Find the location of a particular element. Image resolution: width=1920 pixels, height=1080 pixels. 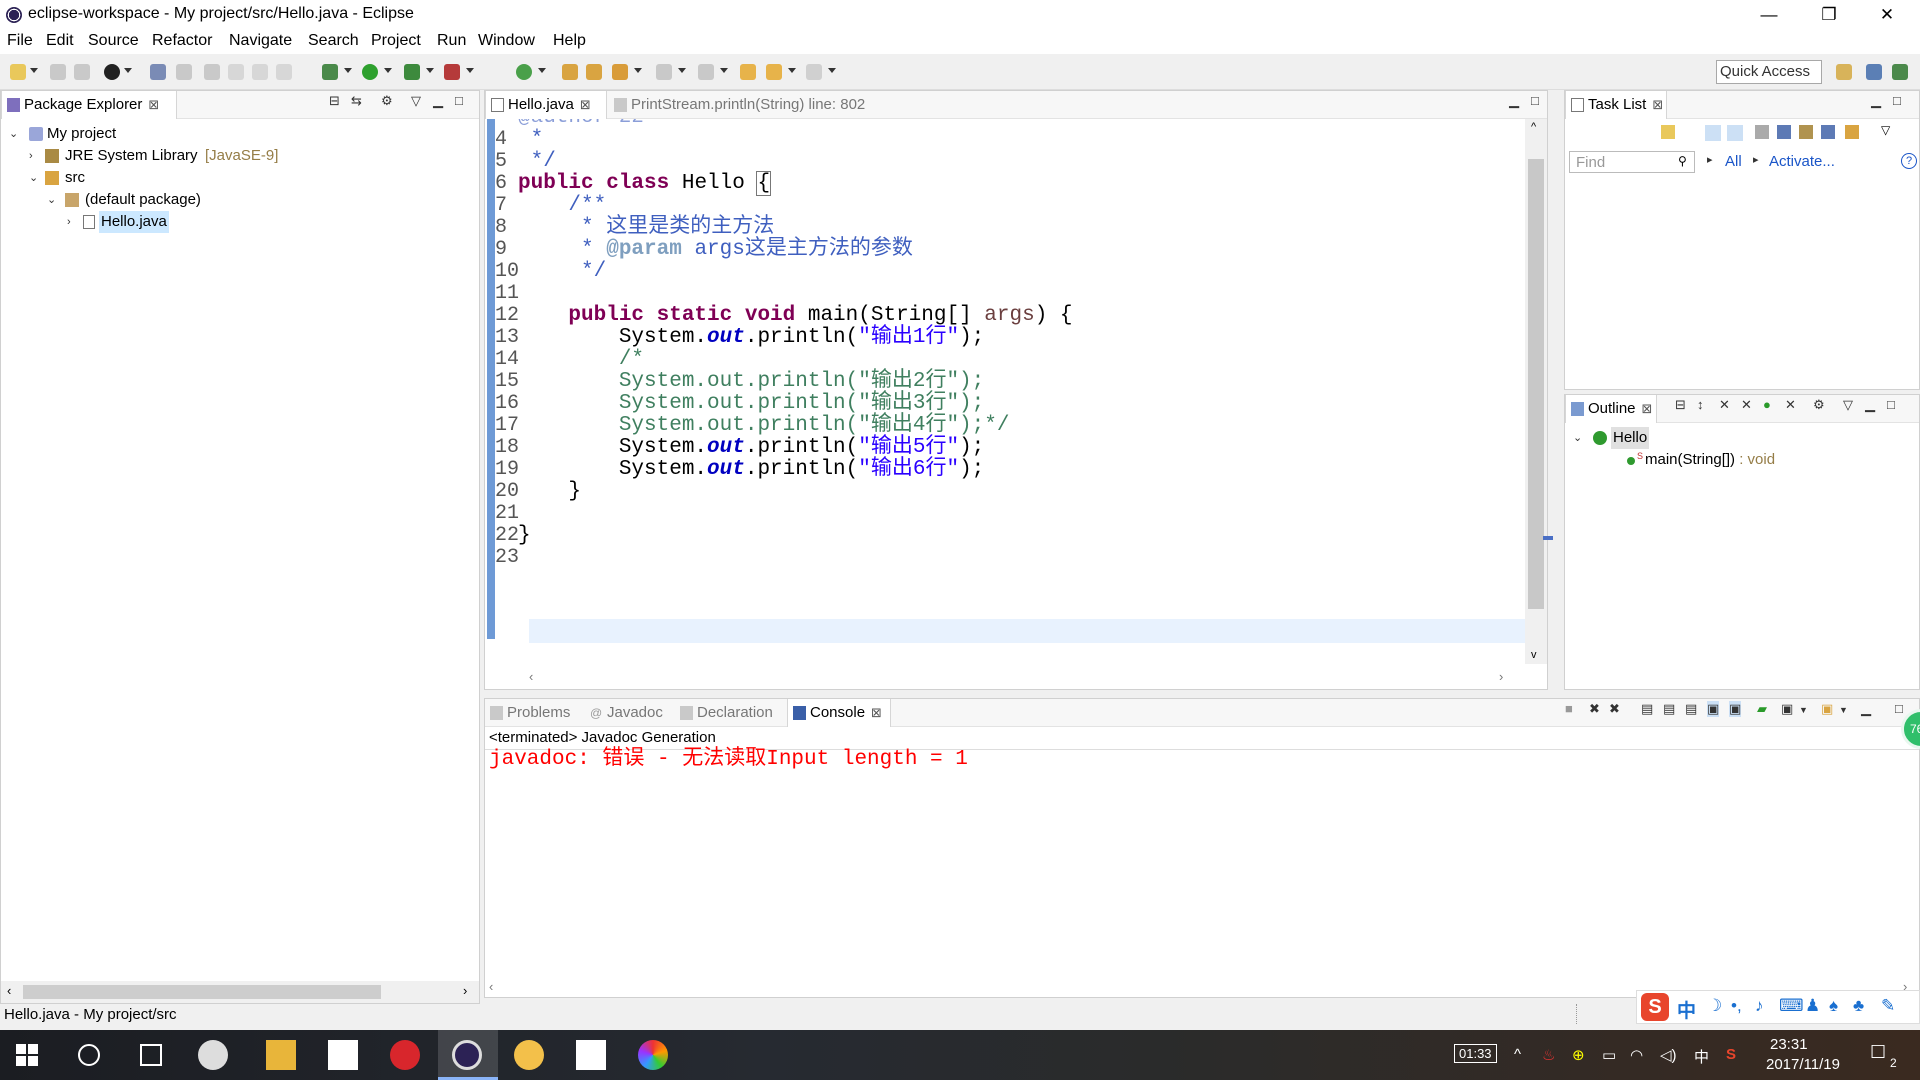

show-stderr-icon: ▣ is located at coordinates (1735, 709).